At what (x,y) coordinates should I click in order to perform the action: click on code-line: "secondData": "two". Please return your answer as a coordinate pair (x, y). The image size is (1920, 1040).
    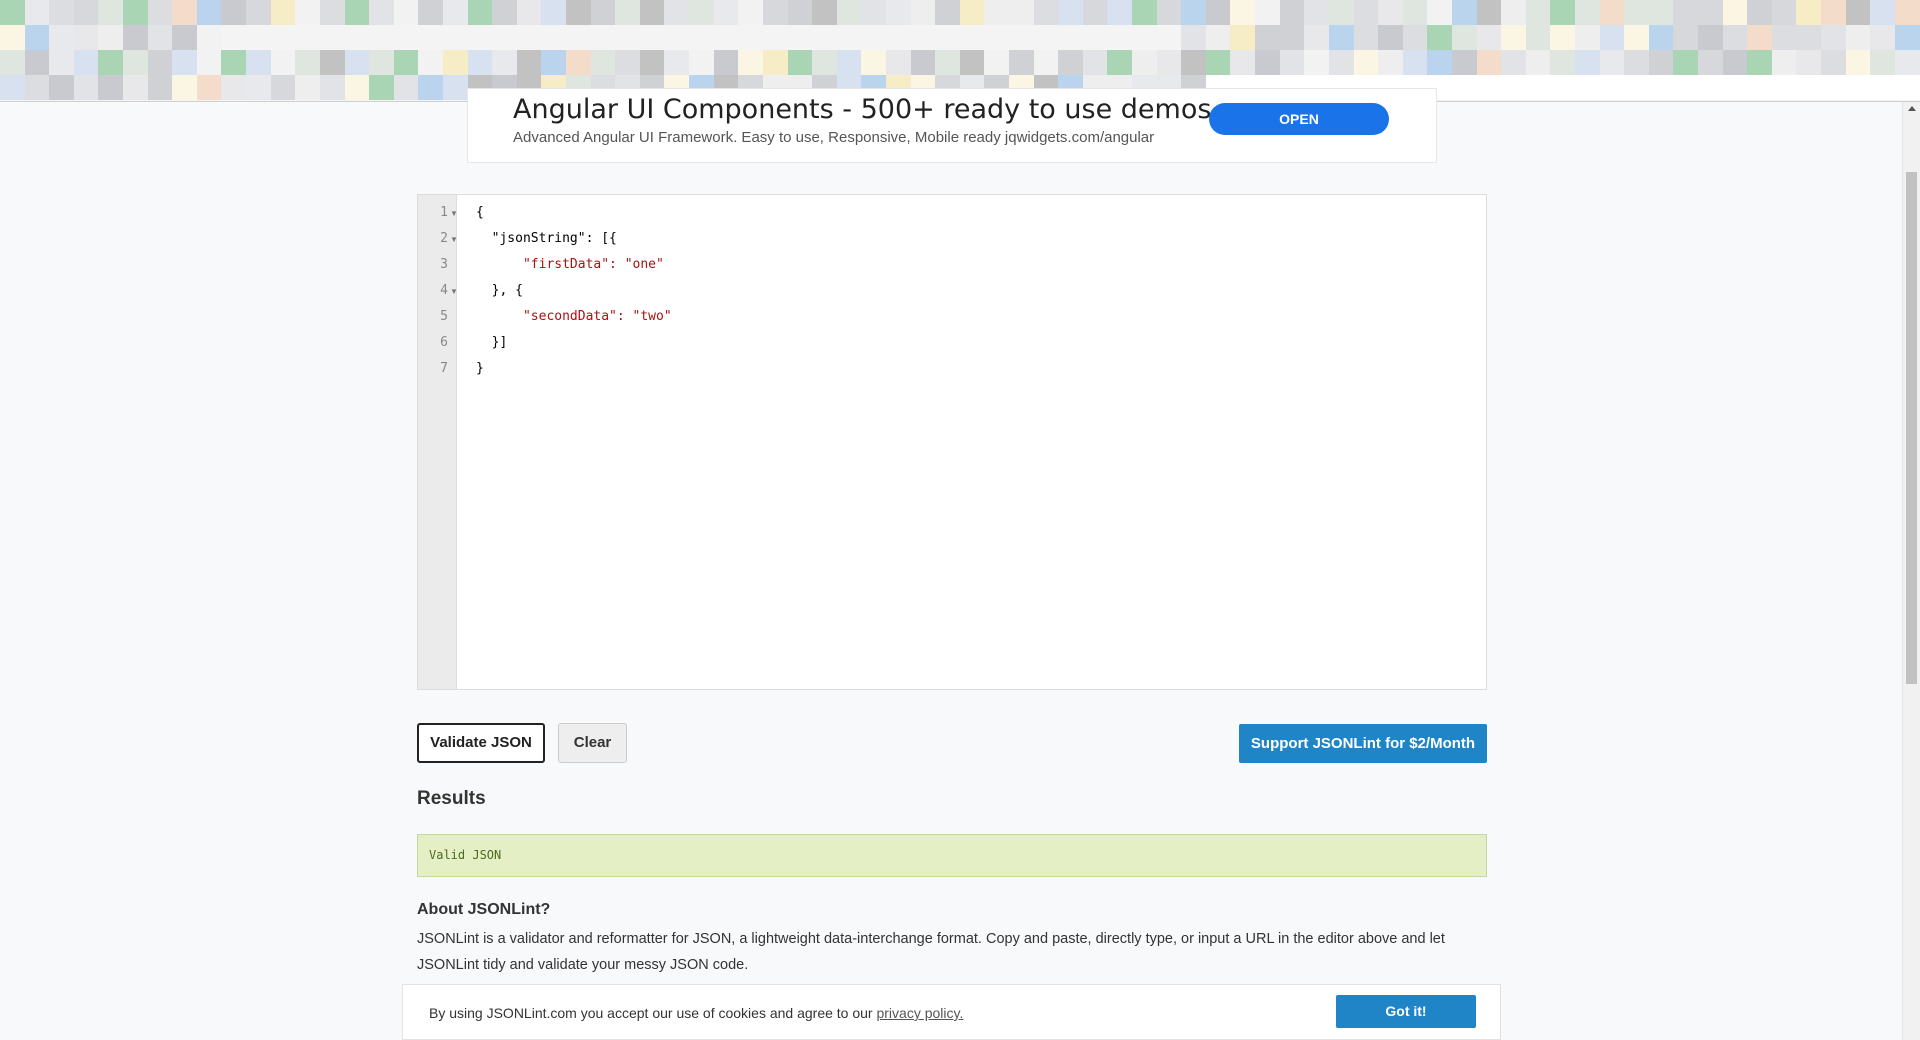
    Looking at the image, I should click on (574, 316).